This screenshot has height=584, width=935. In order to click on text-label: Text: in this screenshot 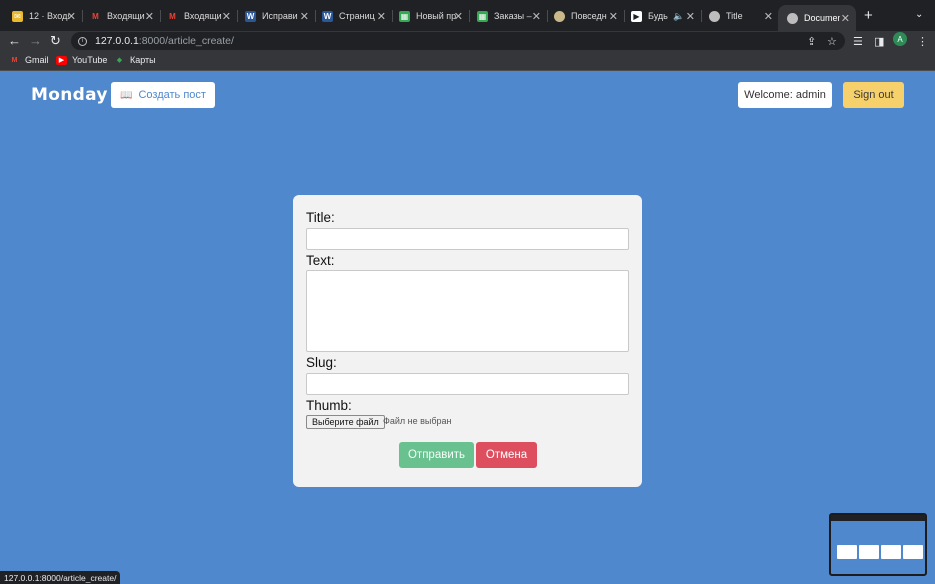, I will do `click(320, 260)`.